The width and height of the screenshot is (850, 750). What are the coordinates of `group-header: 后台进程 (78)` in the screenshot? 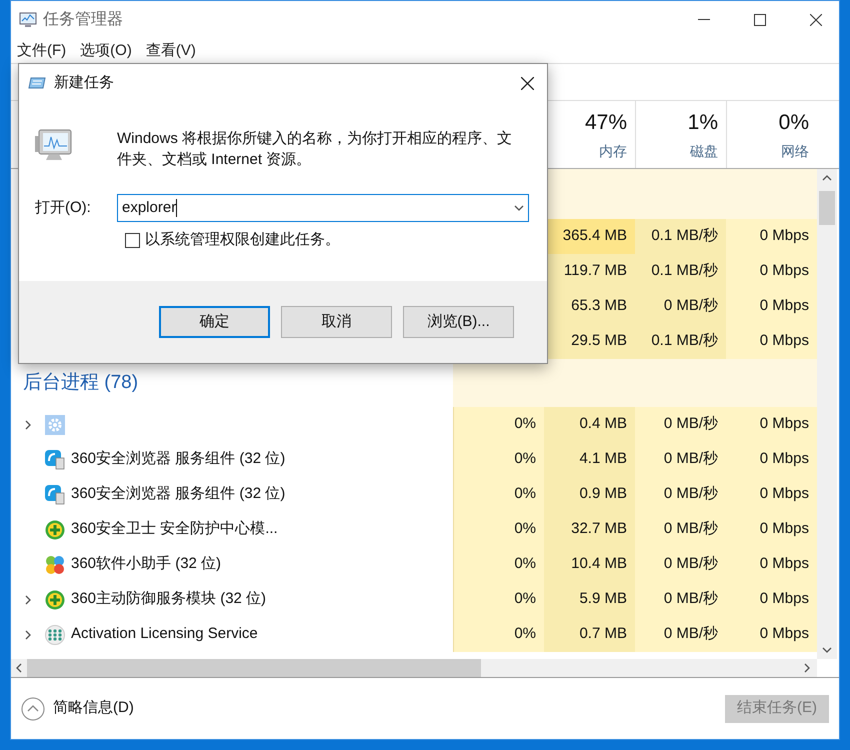 It's located at (80, 383).